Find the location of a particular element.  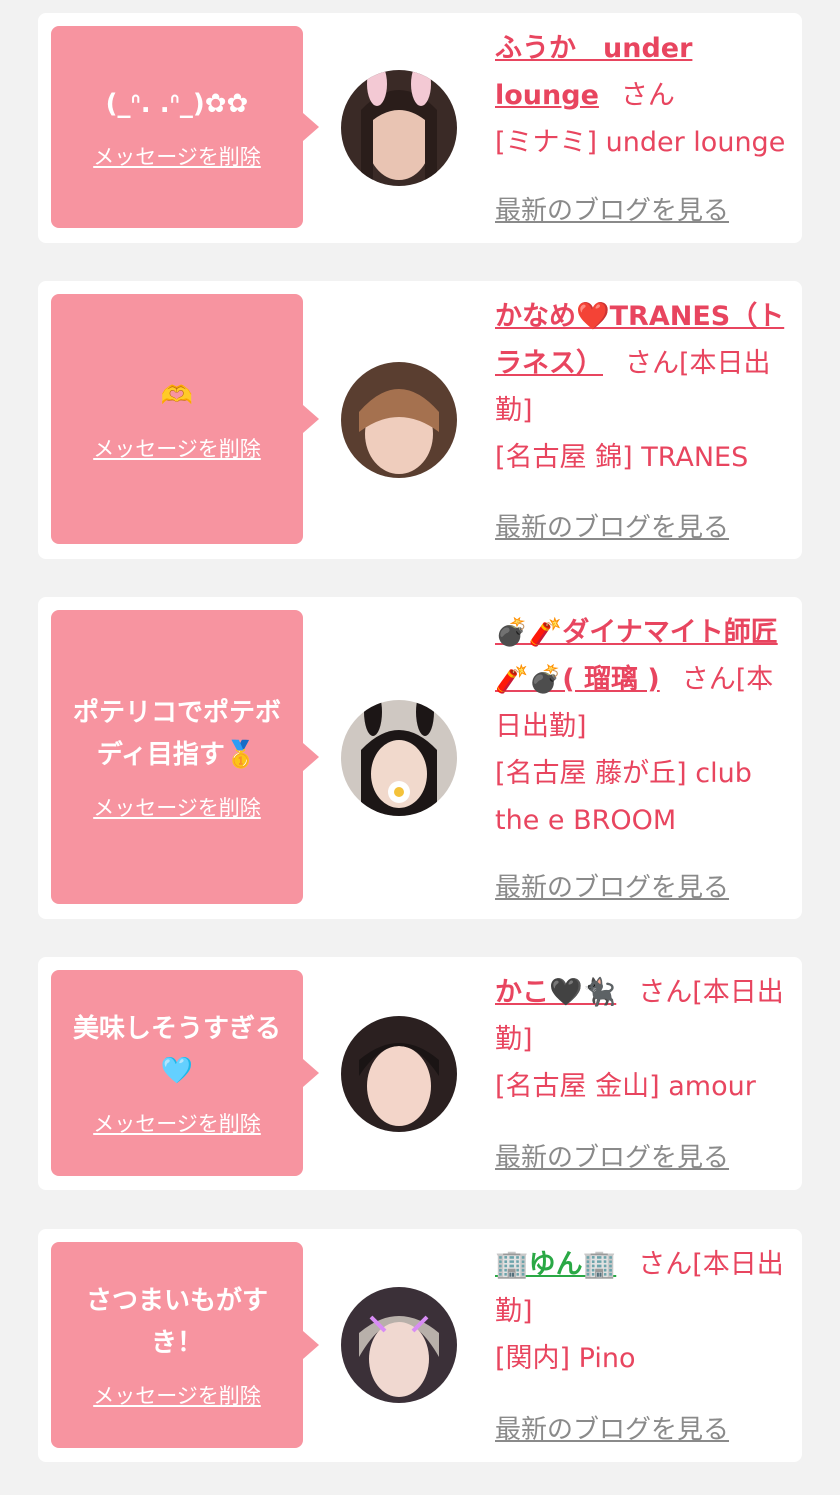

sender-info: ふうか under lounge さん [ミナミ] under lounge is located at coordinates (645, 95).